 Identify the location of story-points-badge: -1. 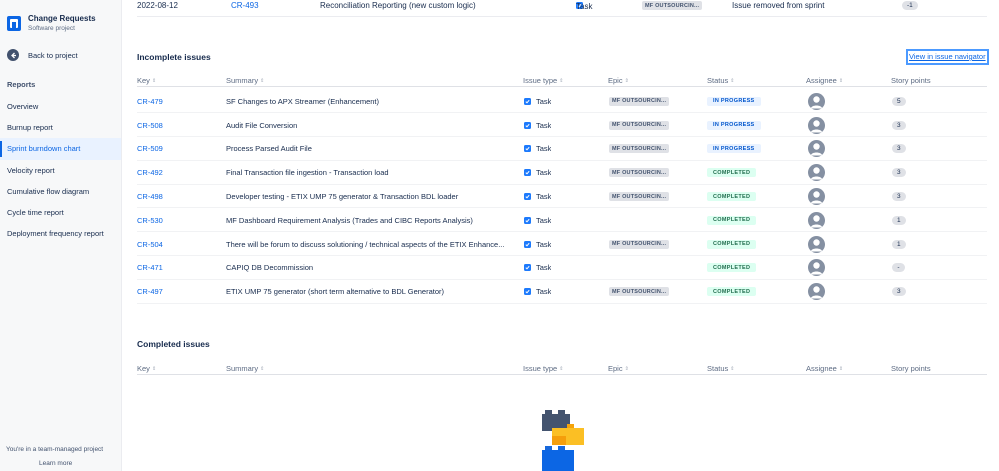
(910, 5).